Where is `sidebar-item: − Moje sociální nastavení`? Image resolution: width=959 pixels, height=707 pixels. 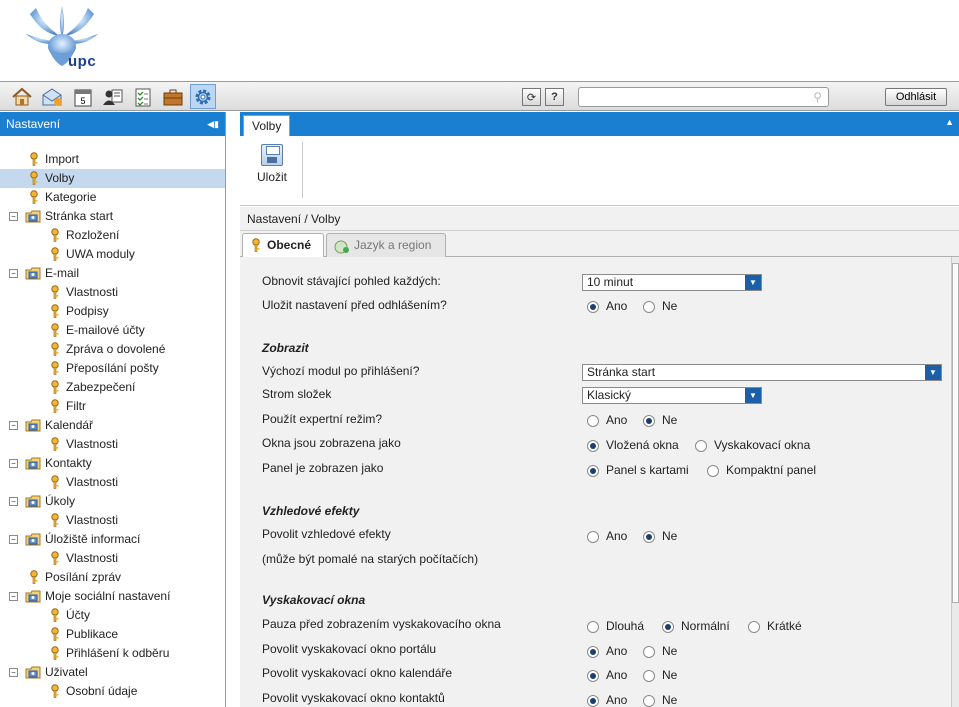
sidebar-item: − Moje sociální nastavení is located at coordinates (112, 596).